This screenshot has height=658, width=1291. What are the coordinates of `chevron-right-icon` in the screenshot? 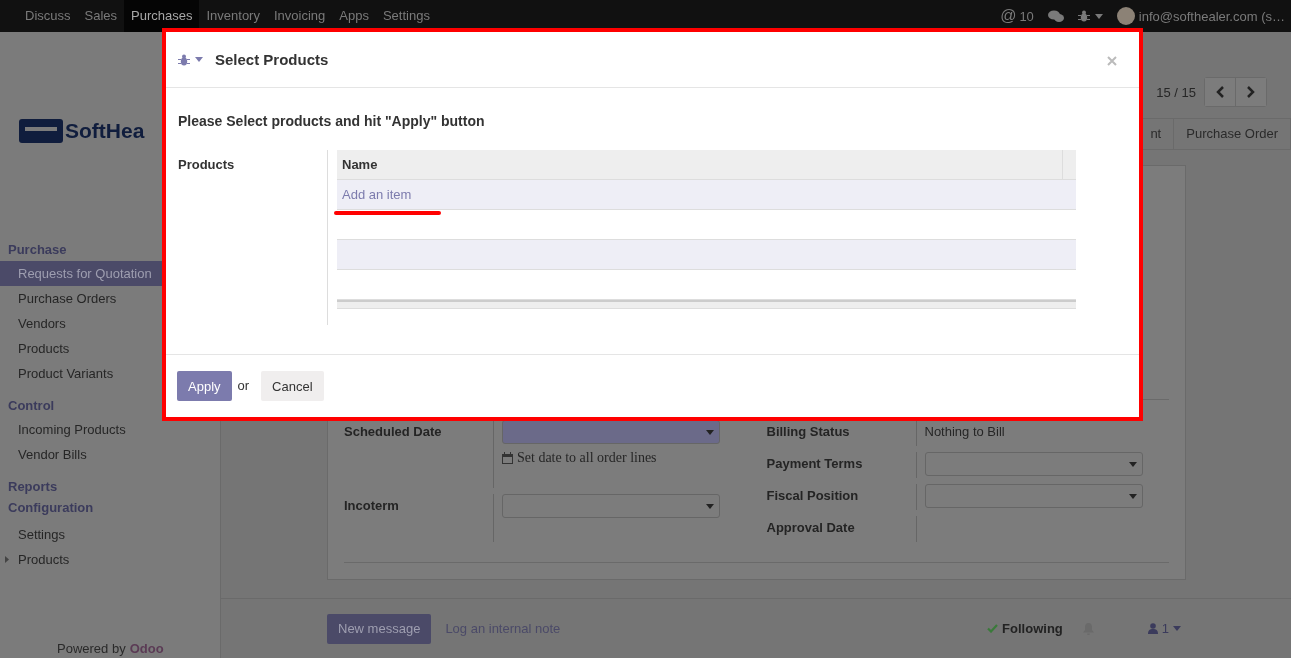 It's located at (1251, 92).